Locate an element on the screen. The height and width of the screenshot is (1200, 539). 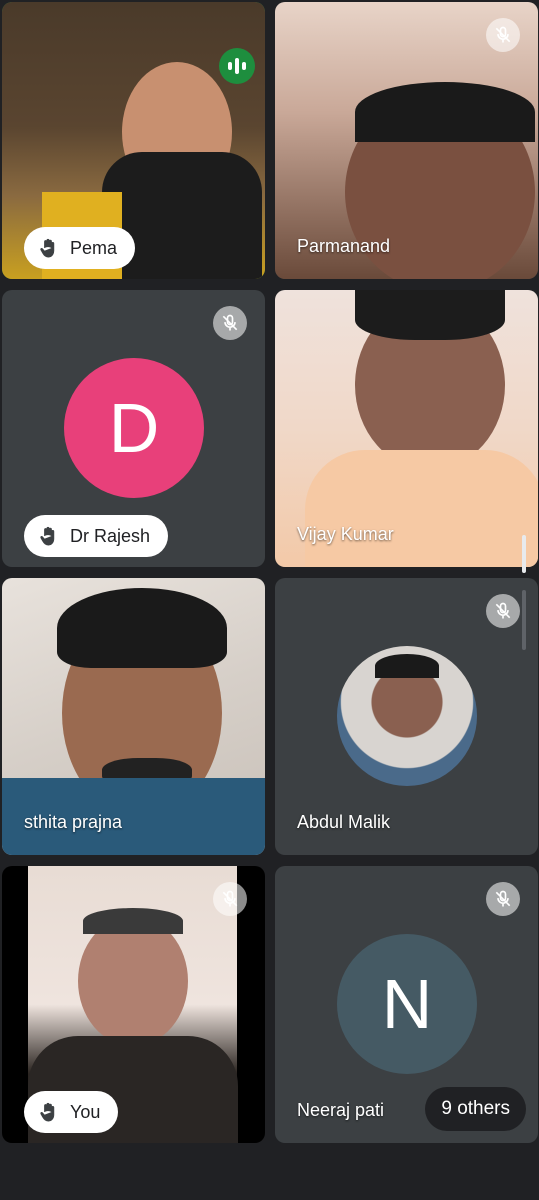
participant-name: You is located at coordinates (85, 1111).